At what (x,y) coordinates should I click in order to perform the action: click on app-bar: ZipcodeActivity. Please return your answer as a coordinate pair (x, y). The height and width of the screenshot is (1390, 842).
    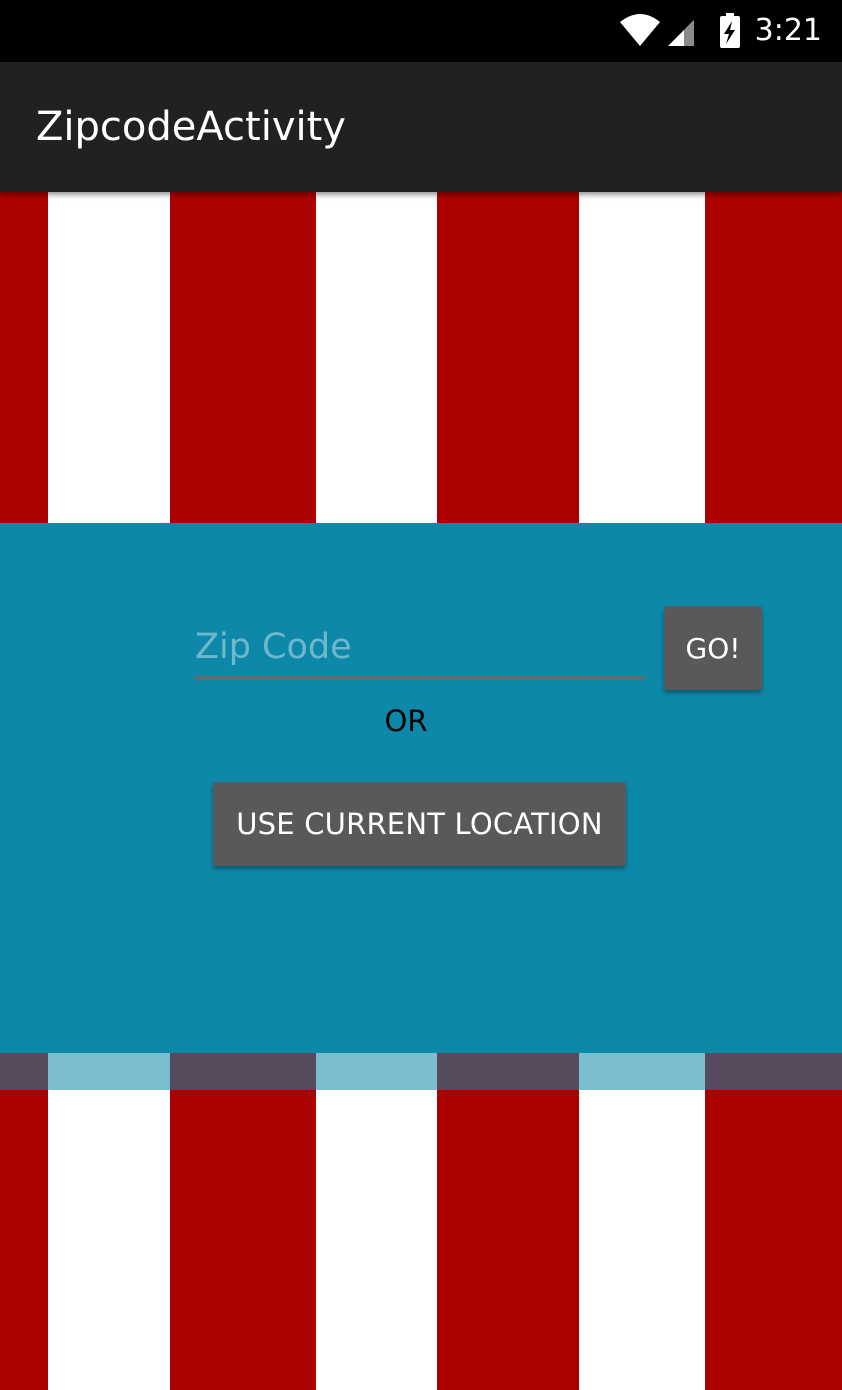
    Looking at the image, I should click on (421, 127).